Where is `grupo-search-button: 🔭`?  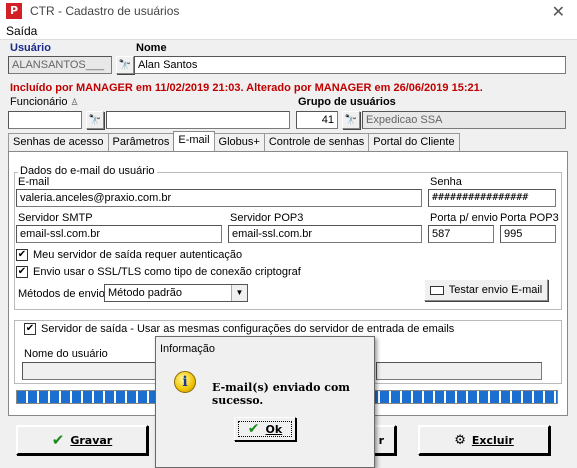
grupo-search-button: 🔭 is located at coordinates (351, 120).